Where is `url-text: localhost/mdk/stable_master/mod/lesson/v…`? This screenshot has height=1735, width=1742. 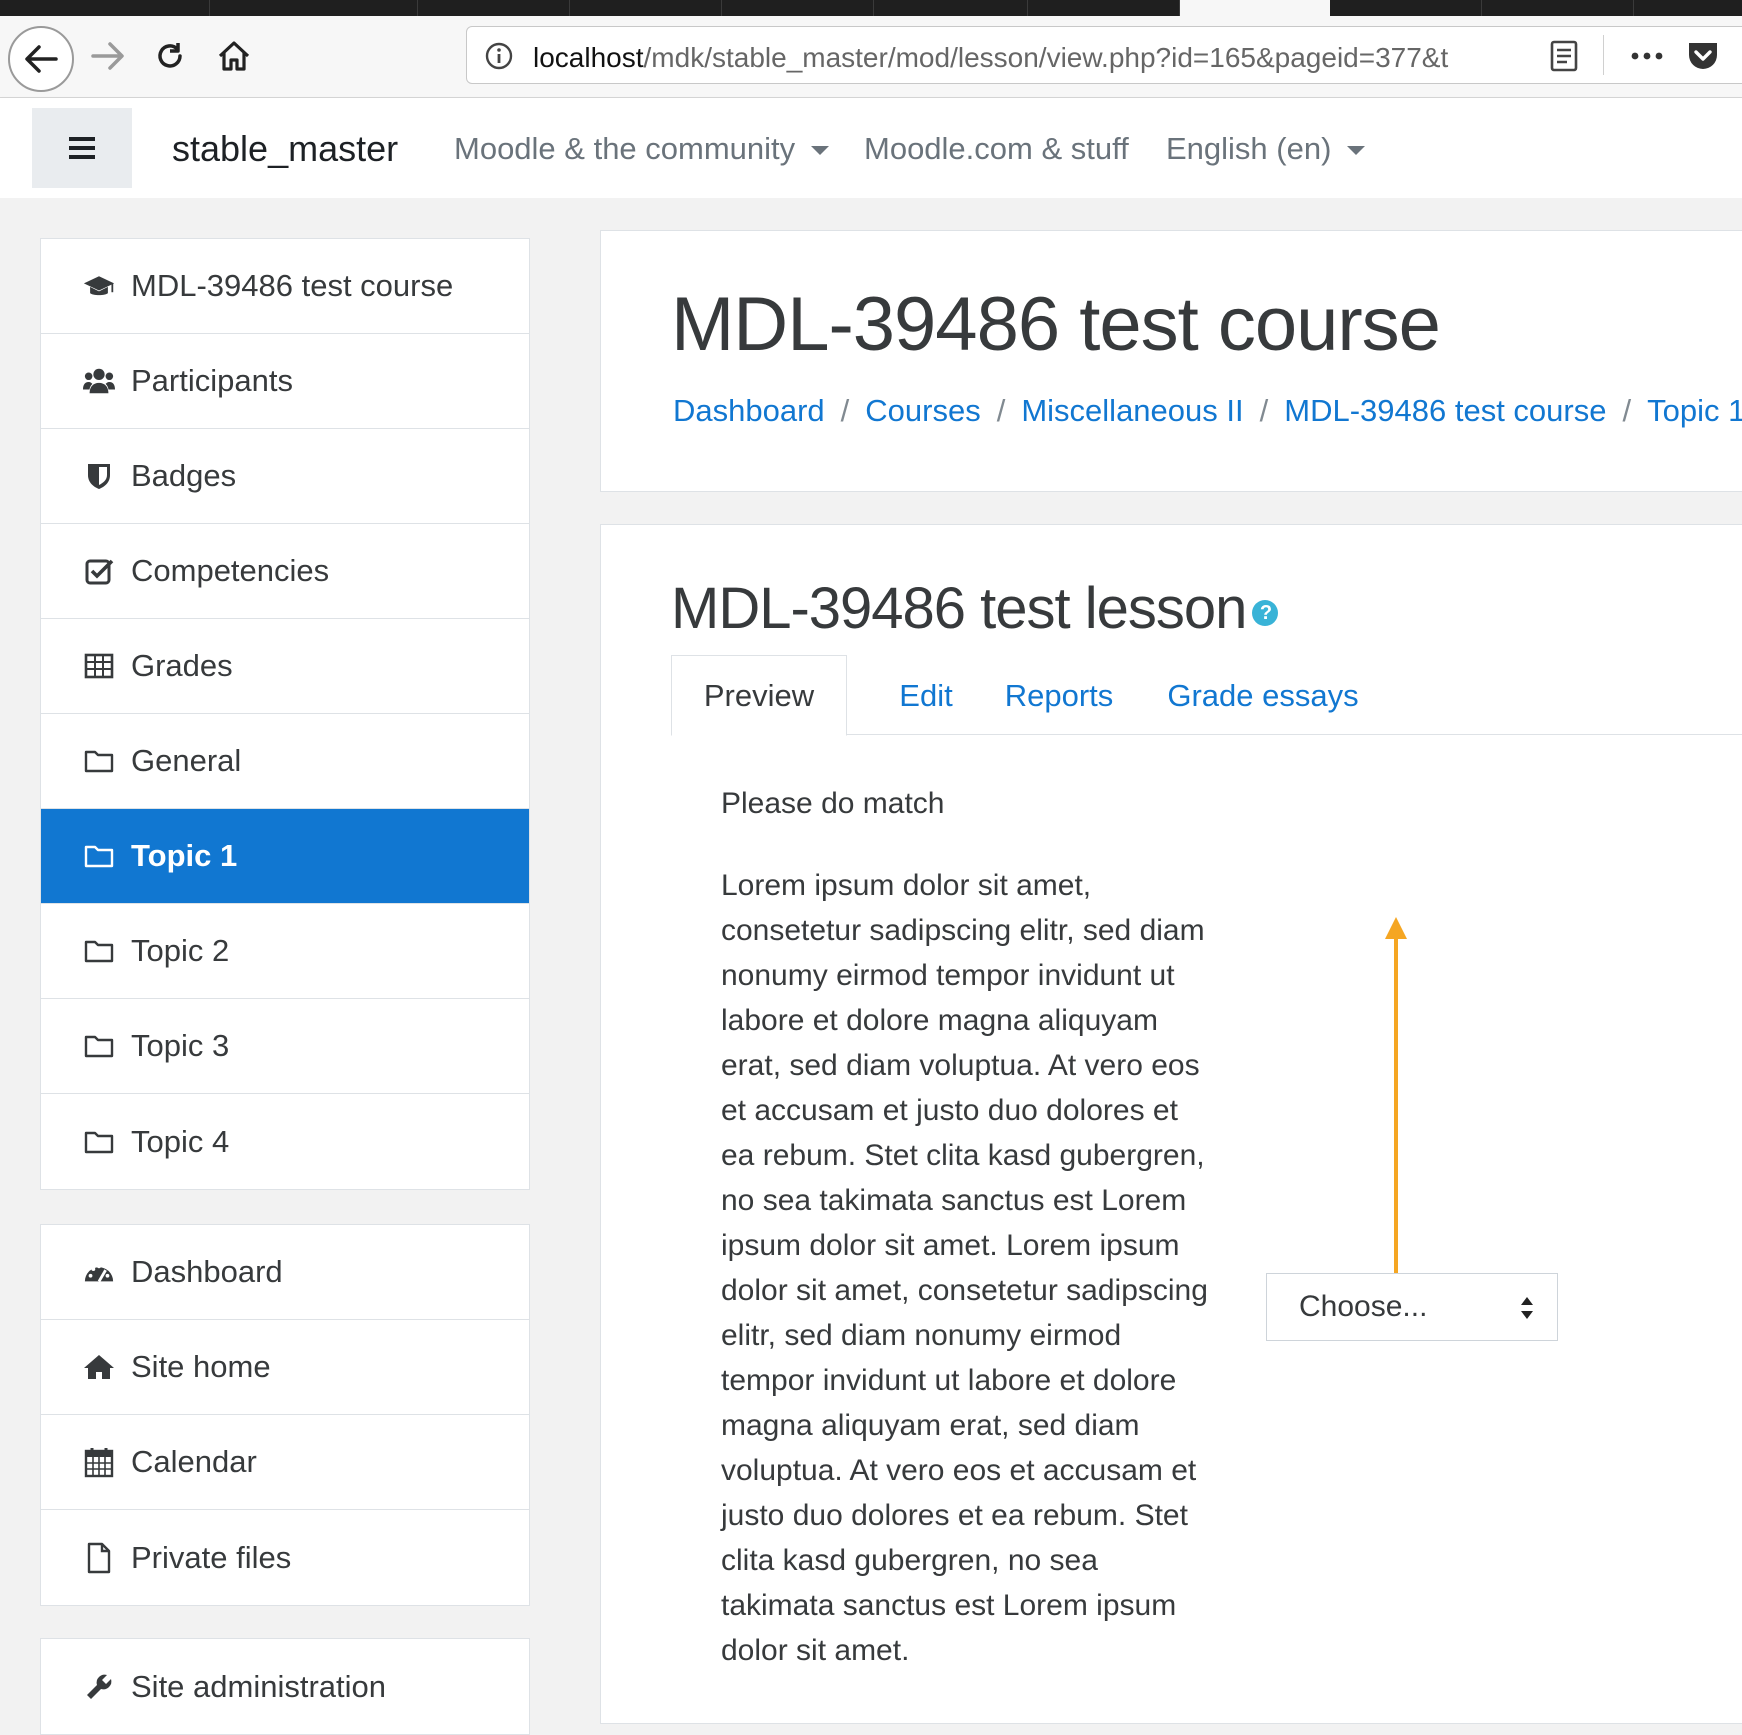
url-text: localhost/mdk/stable_master/mod/lesson/v… is located at coordinates (1013, 58).